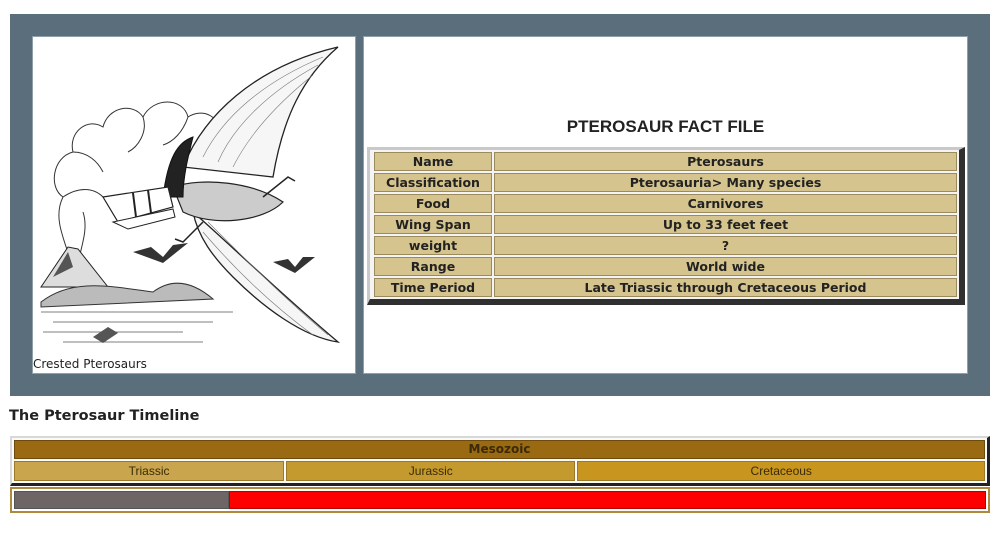 This screenshot has height=534, width=1000. I want to click on fact-row: weight?, so click(665, 245).